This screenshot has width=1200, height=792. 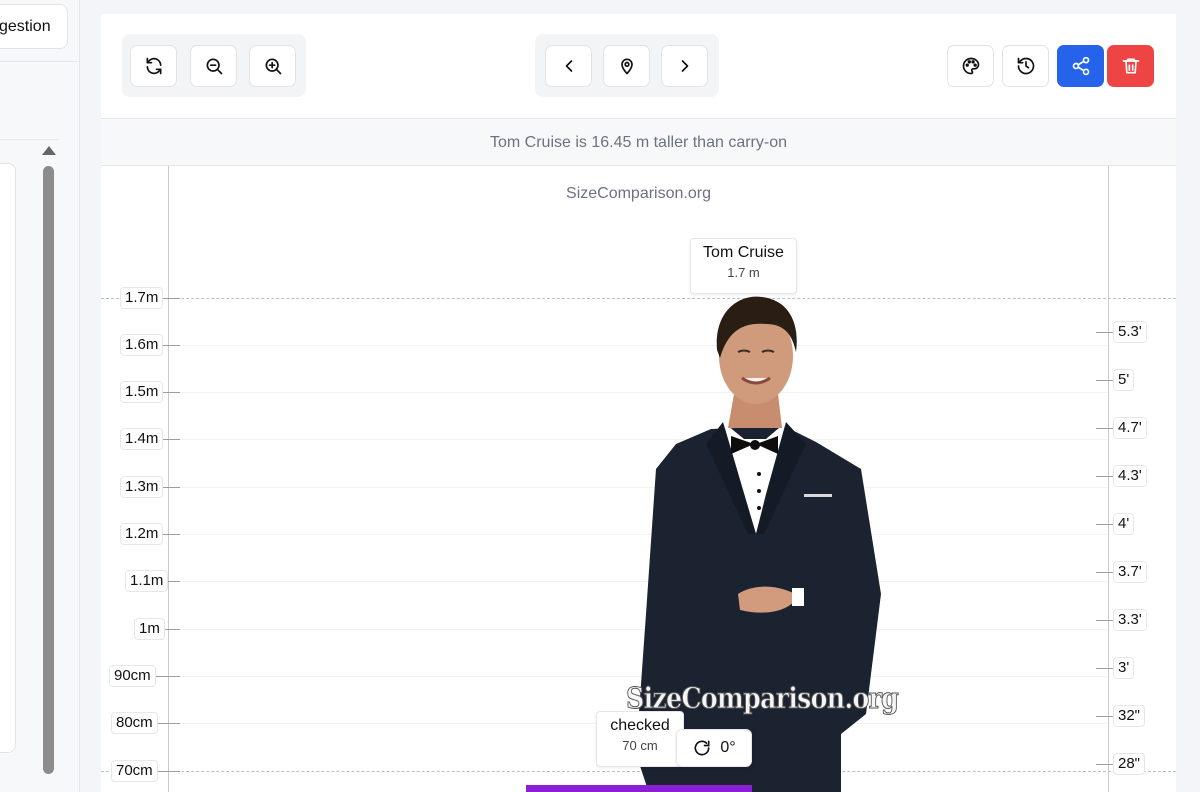 What do you see at coordinates (640, 725) in the screenshot?
I see `object-name: checked` at bounding box center [640, 725].